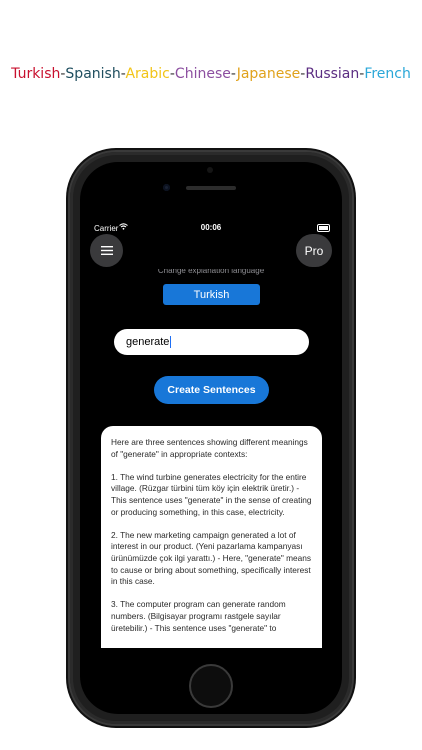 Image resolution: width=422 pixels, height=750 pixels. I want to click on home-button, so click(211, 686).